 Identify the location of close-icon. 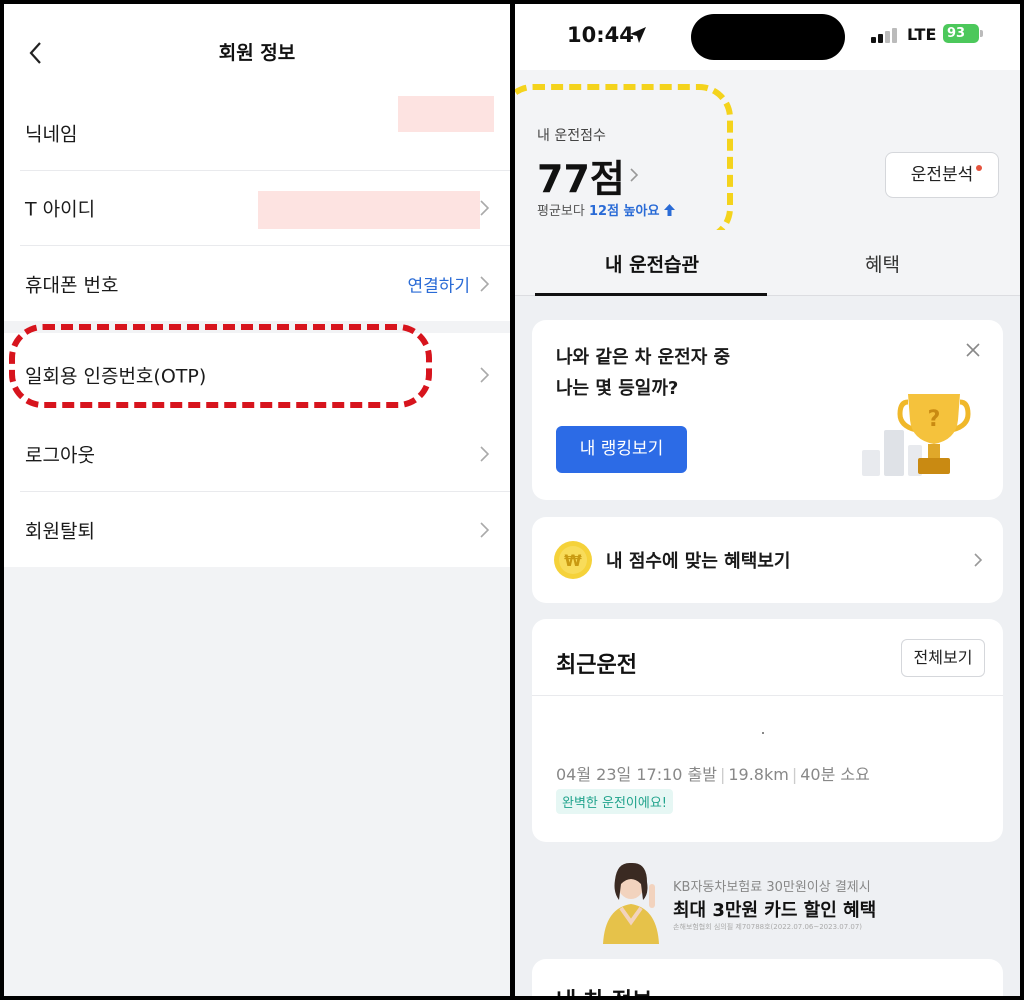
(973, 350).